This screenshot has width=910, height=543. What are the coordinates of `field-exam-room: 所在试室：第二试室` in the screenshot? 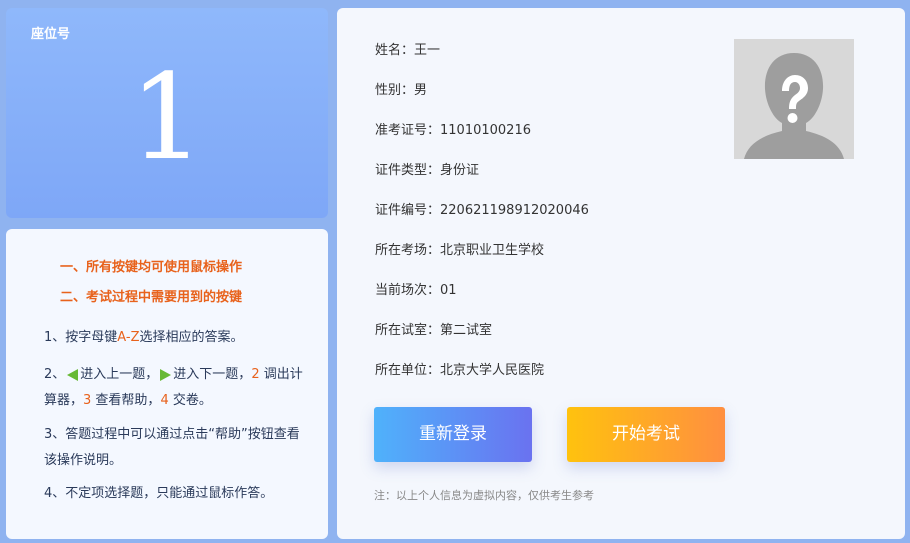 It's located at (434, 330).